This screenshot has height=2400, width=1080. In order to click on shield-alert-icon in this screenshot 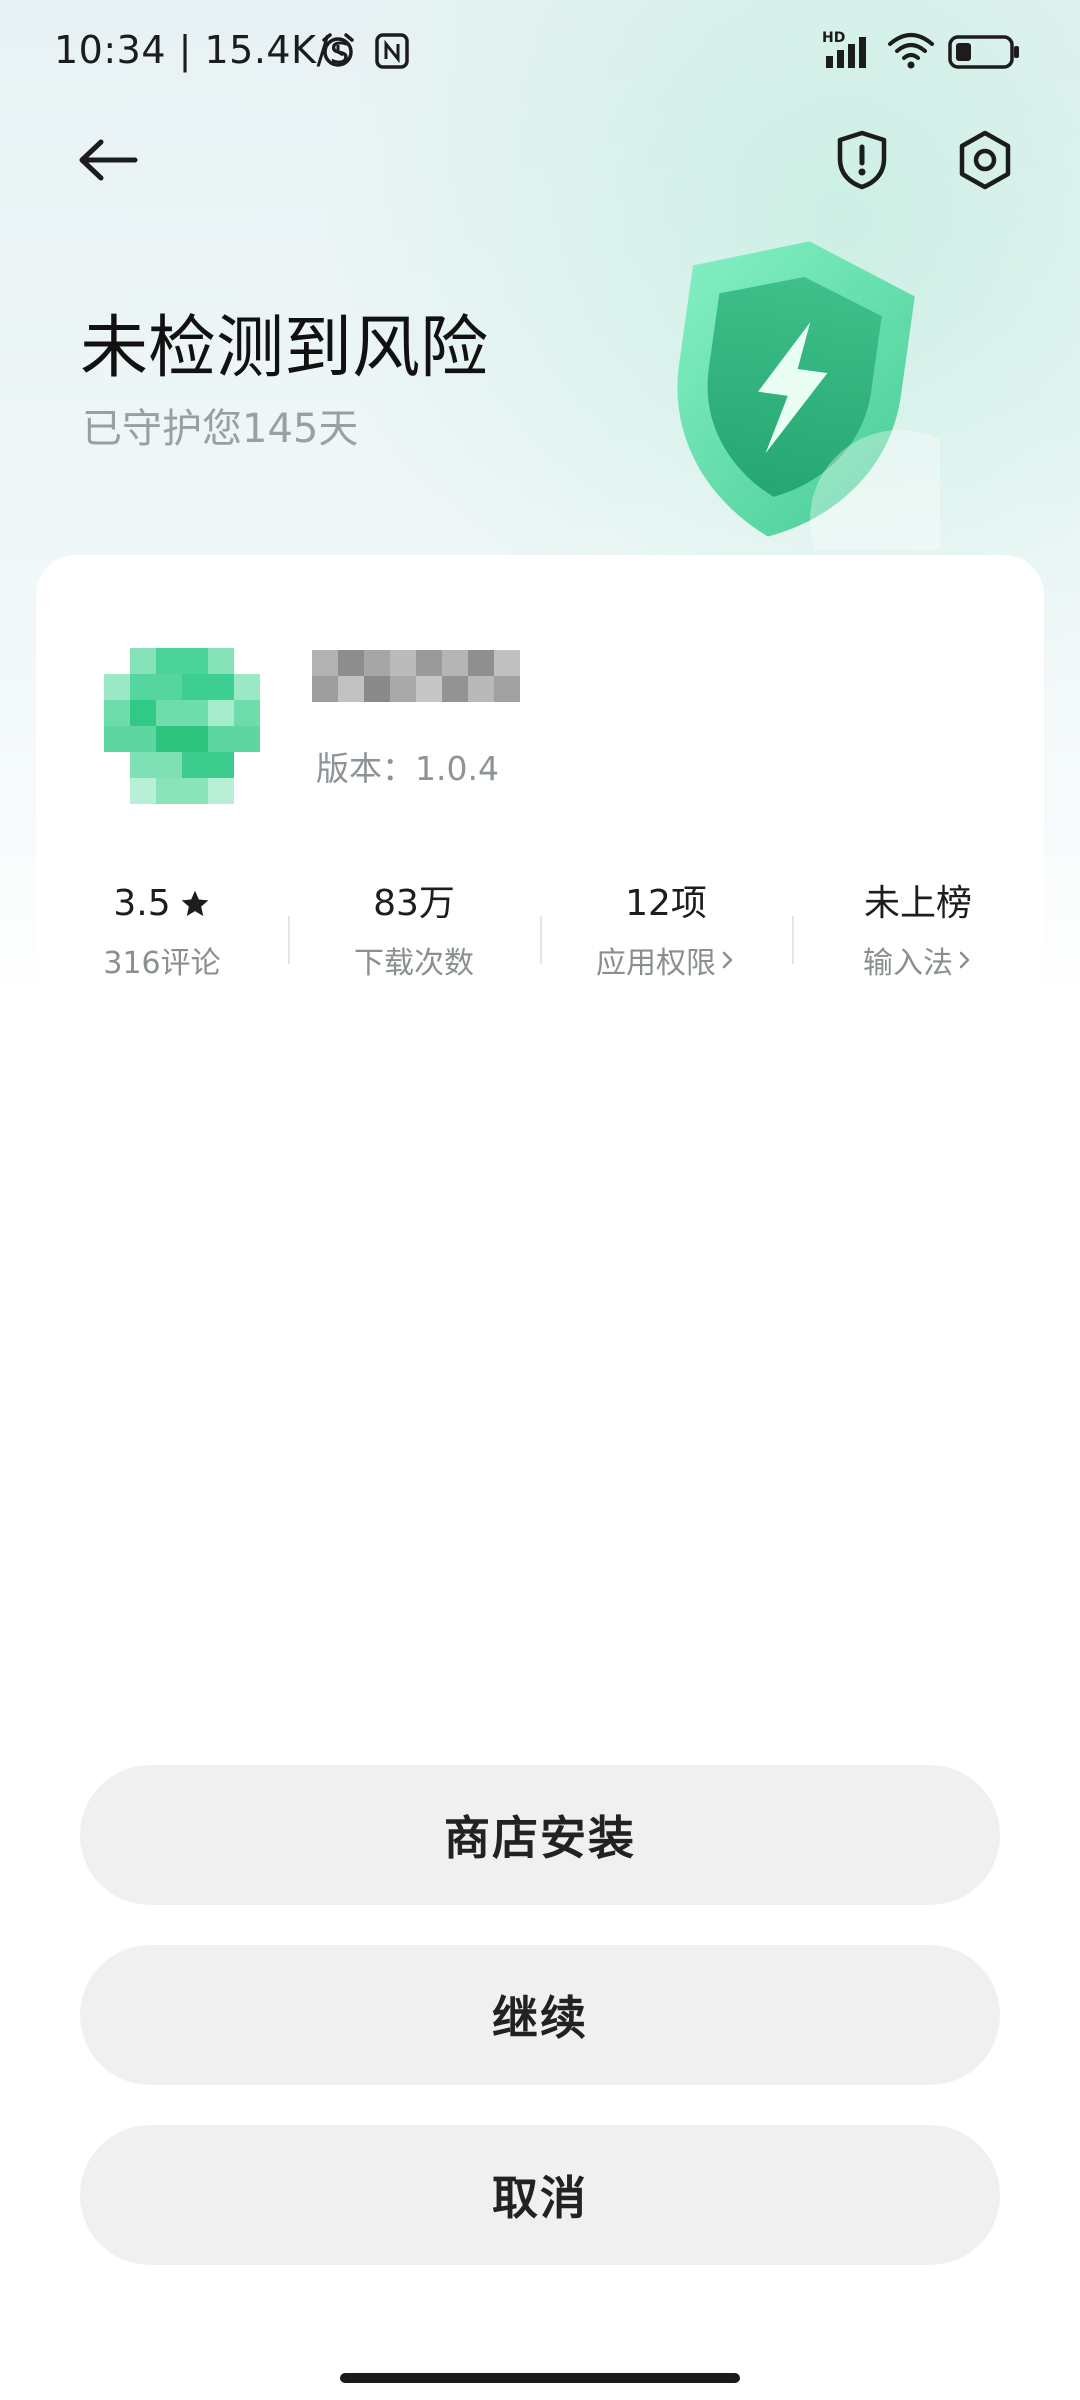, I will do `click(862, 160)`.